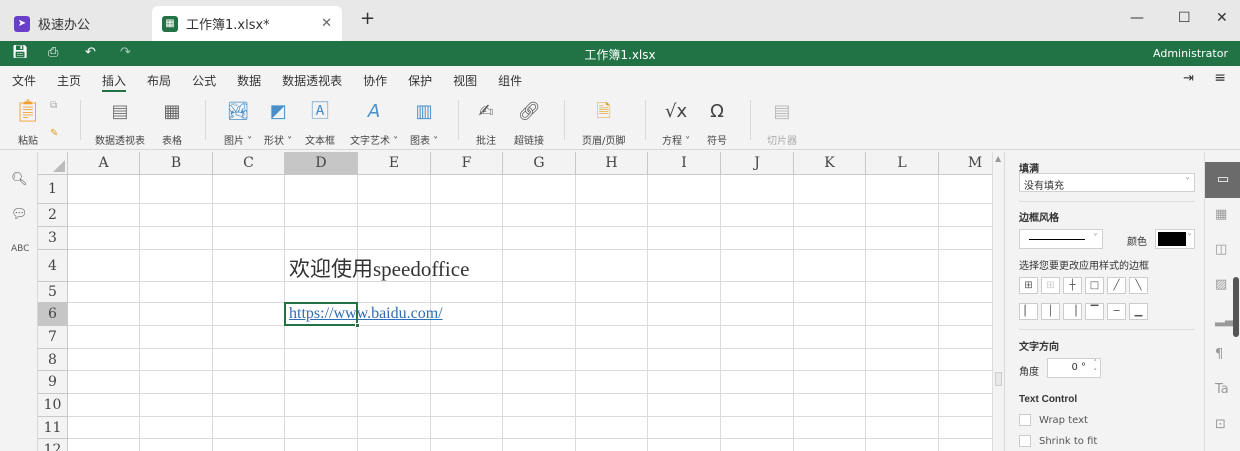 This screenshot has height=451, width=1240. What do you see at coordinates (367, 18) in the screenshot?
I see `new-tab-button: +` at bounding box center [367, 18].